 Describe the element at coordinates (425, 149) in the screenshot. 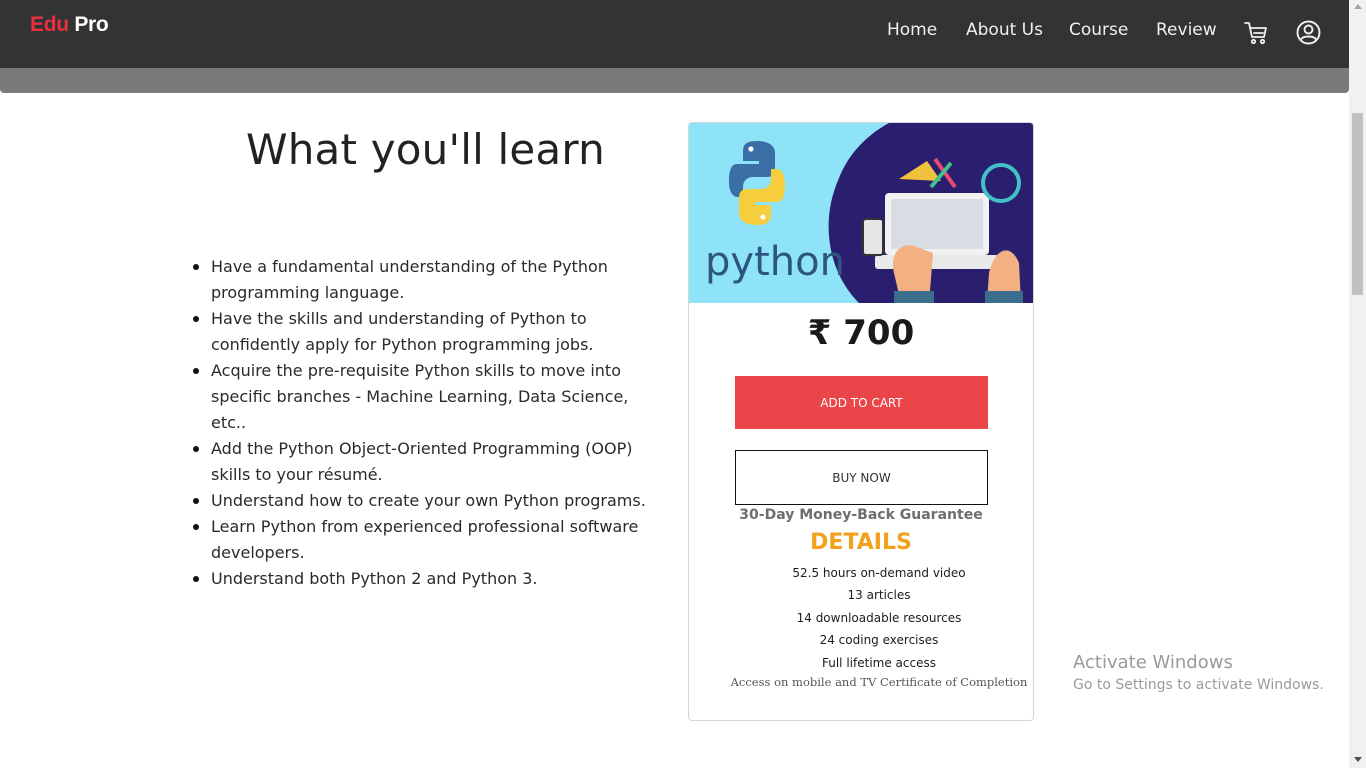

I see `section-title: What you'll learn` at that location.